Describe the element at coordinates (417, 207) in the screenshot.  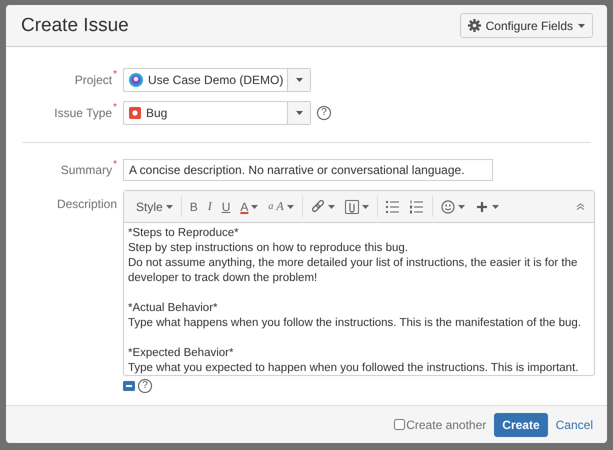
I see `numbered-list-icon` at that location.